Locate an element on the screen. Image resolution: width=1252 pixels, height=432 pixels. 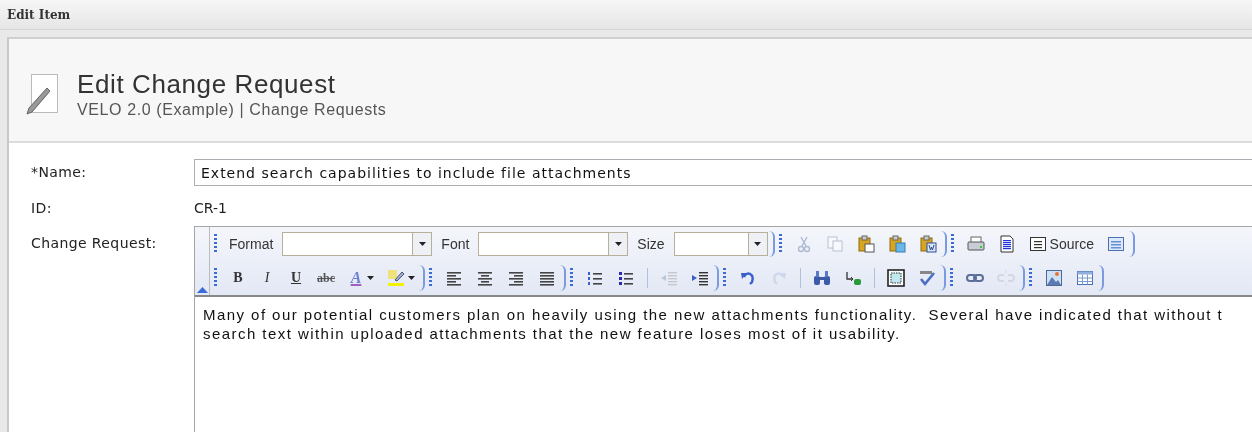
copy-icon is located at coordinates (834, 244).